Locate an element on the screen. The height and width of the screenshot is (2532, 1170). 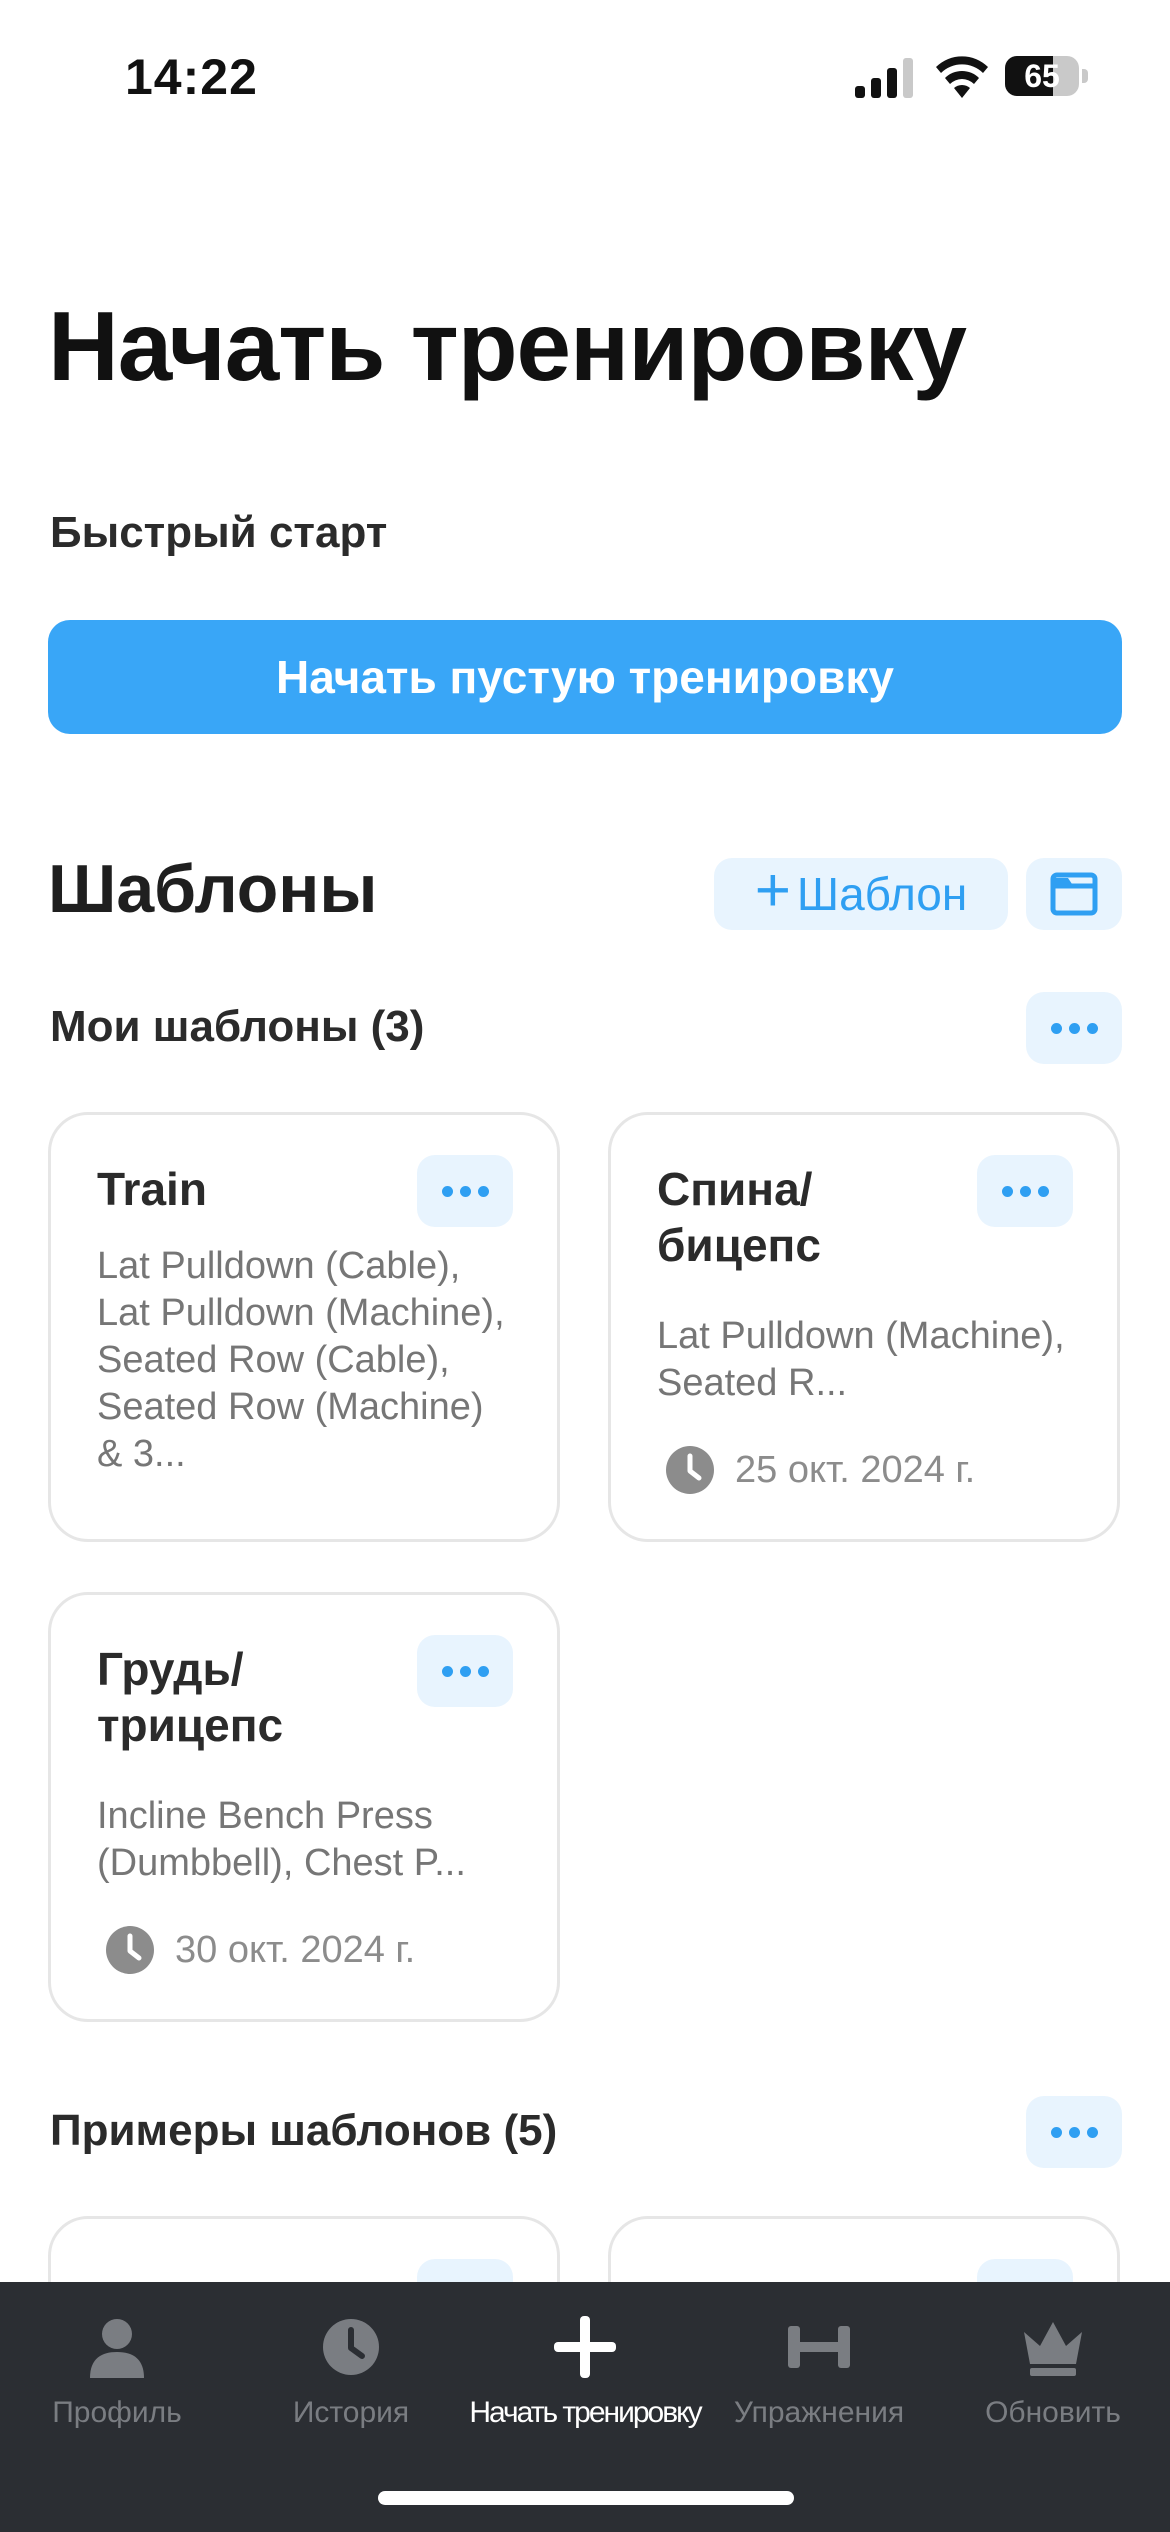
profile-icon is located at coordinates (117, 2348).